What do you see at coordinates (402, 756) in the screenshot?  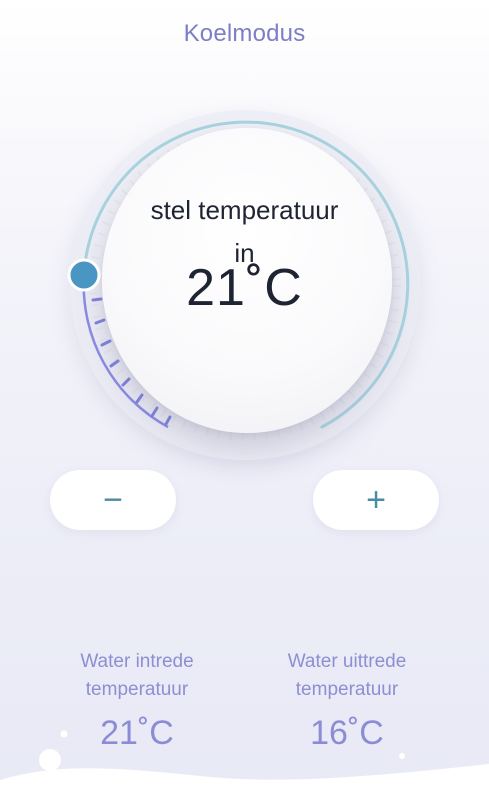 I see `bubble-small-right` at bounding box center [402, 756].